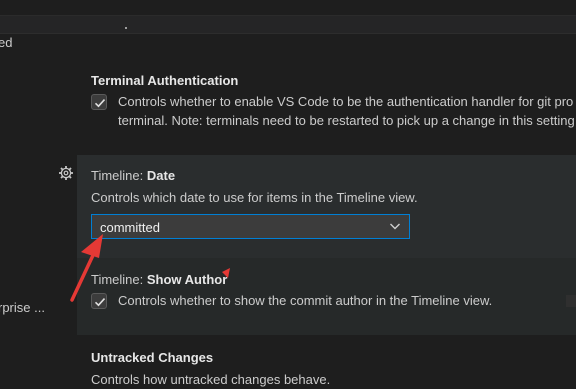 Image resolution: width=576 pixels, height=389 pixels. Describe the element at coordinates (133, 175) in the screenshot. I see `setting-title-timeline-date: Timeline: Date` at that location.